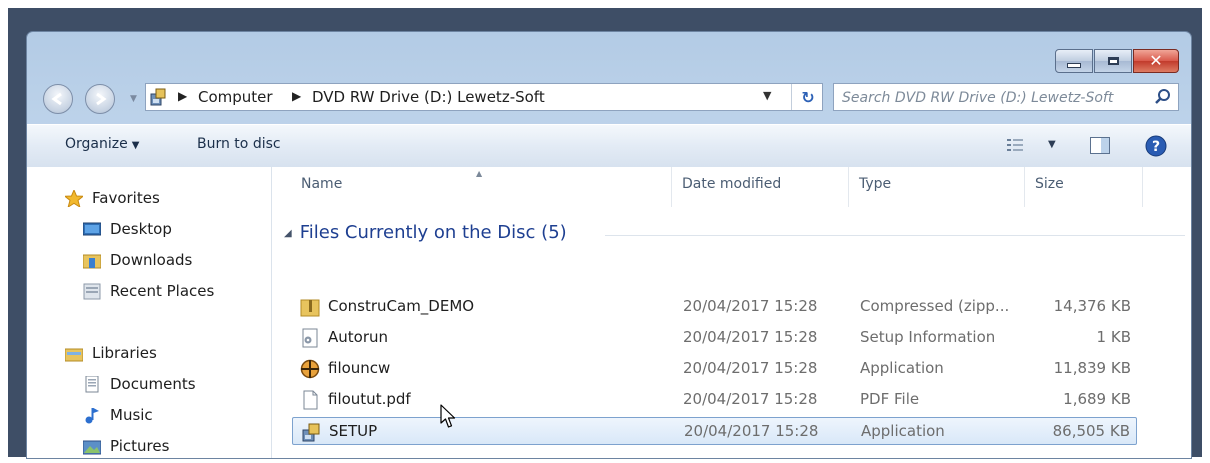 The height and width of the screenshot is (463, 1210). What do you see at coordinates (162, 291) in the screenshot?
I see `nav-recent-places-label: Recent Places` at bounding box center [162, 291].